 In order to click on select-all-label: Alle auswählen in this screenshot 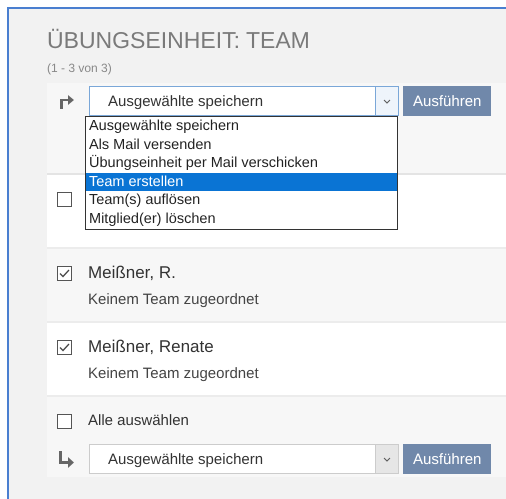, I will do `click(138, 420)`.